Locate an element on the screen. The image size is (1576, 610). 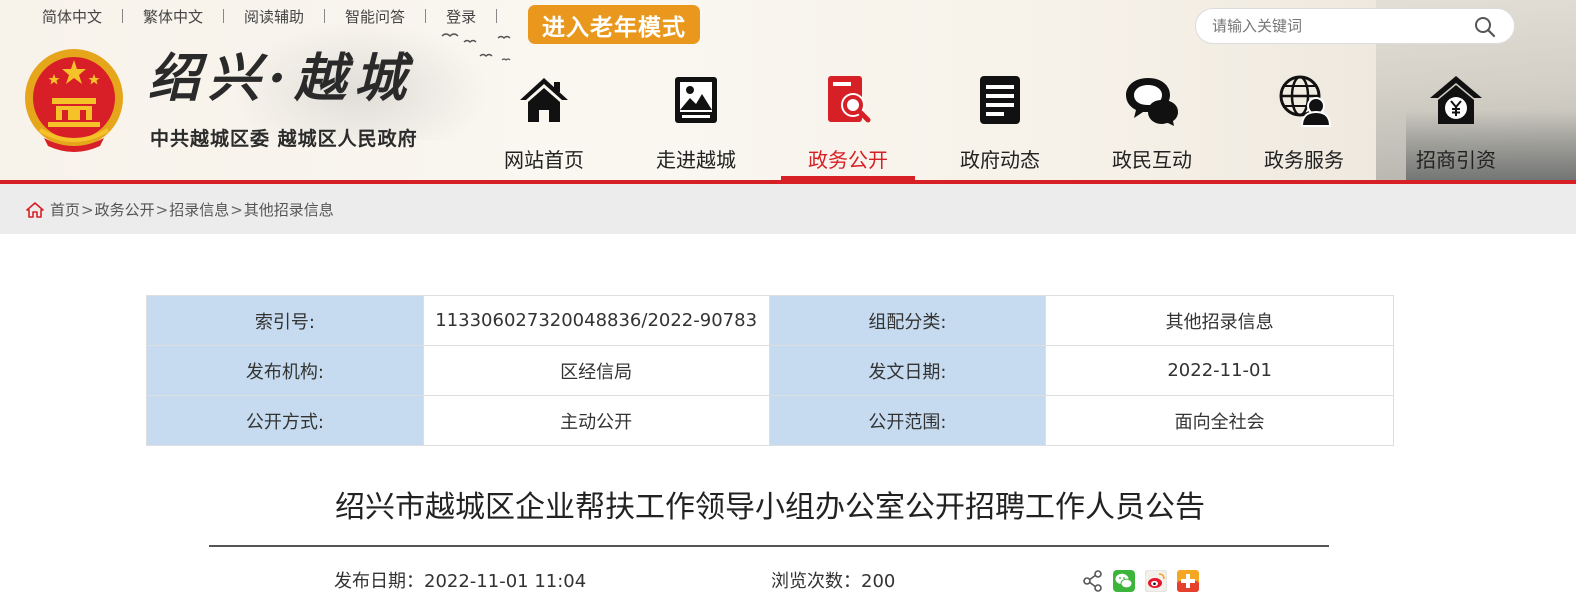
nav-item-gov-info: 政务公开 is located at coordinates (848, 123).